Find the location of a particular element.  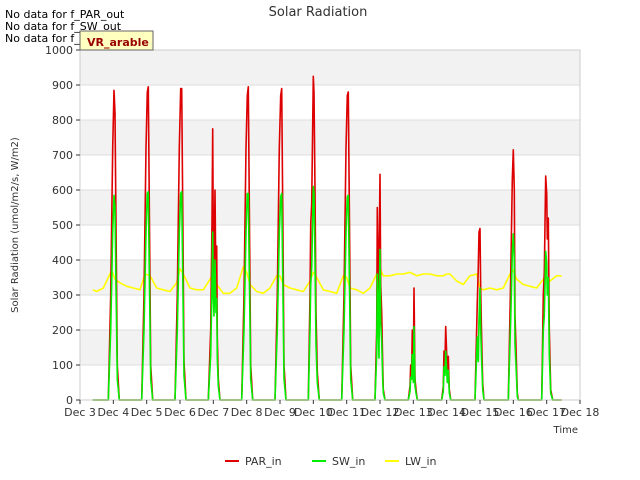

y-axis-ticks: 01002003004005006007008009001000 is located at coordinates (62, 225).